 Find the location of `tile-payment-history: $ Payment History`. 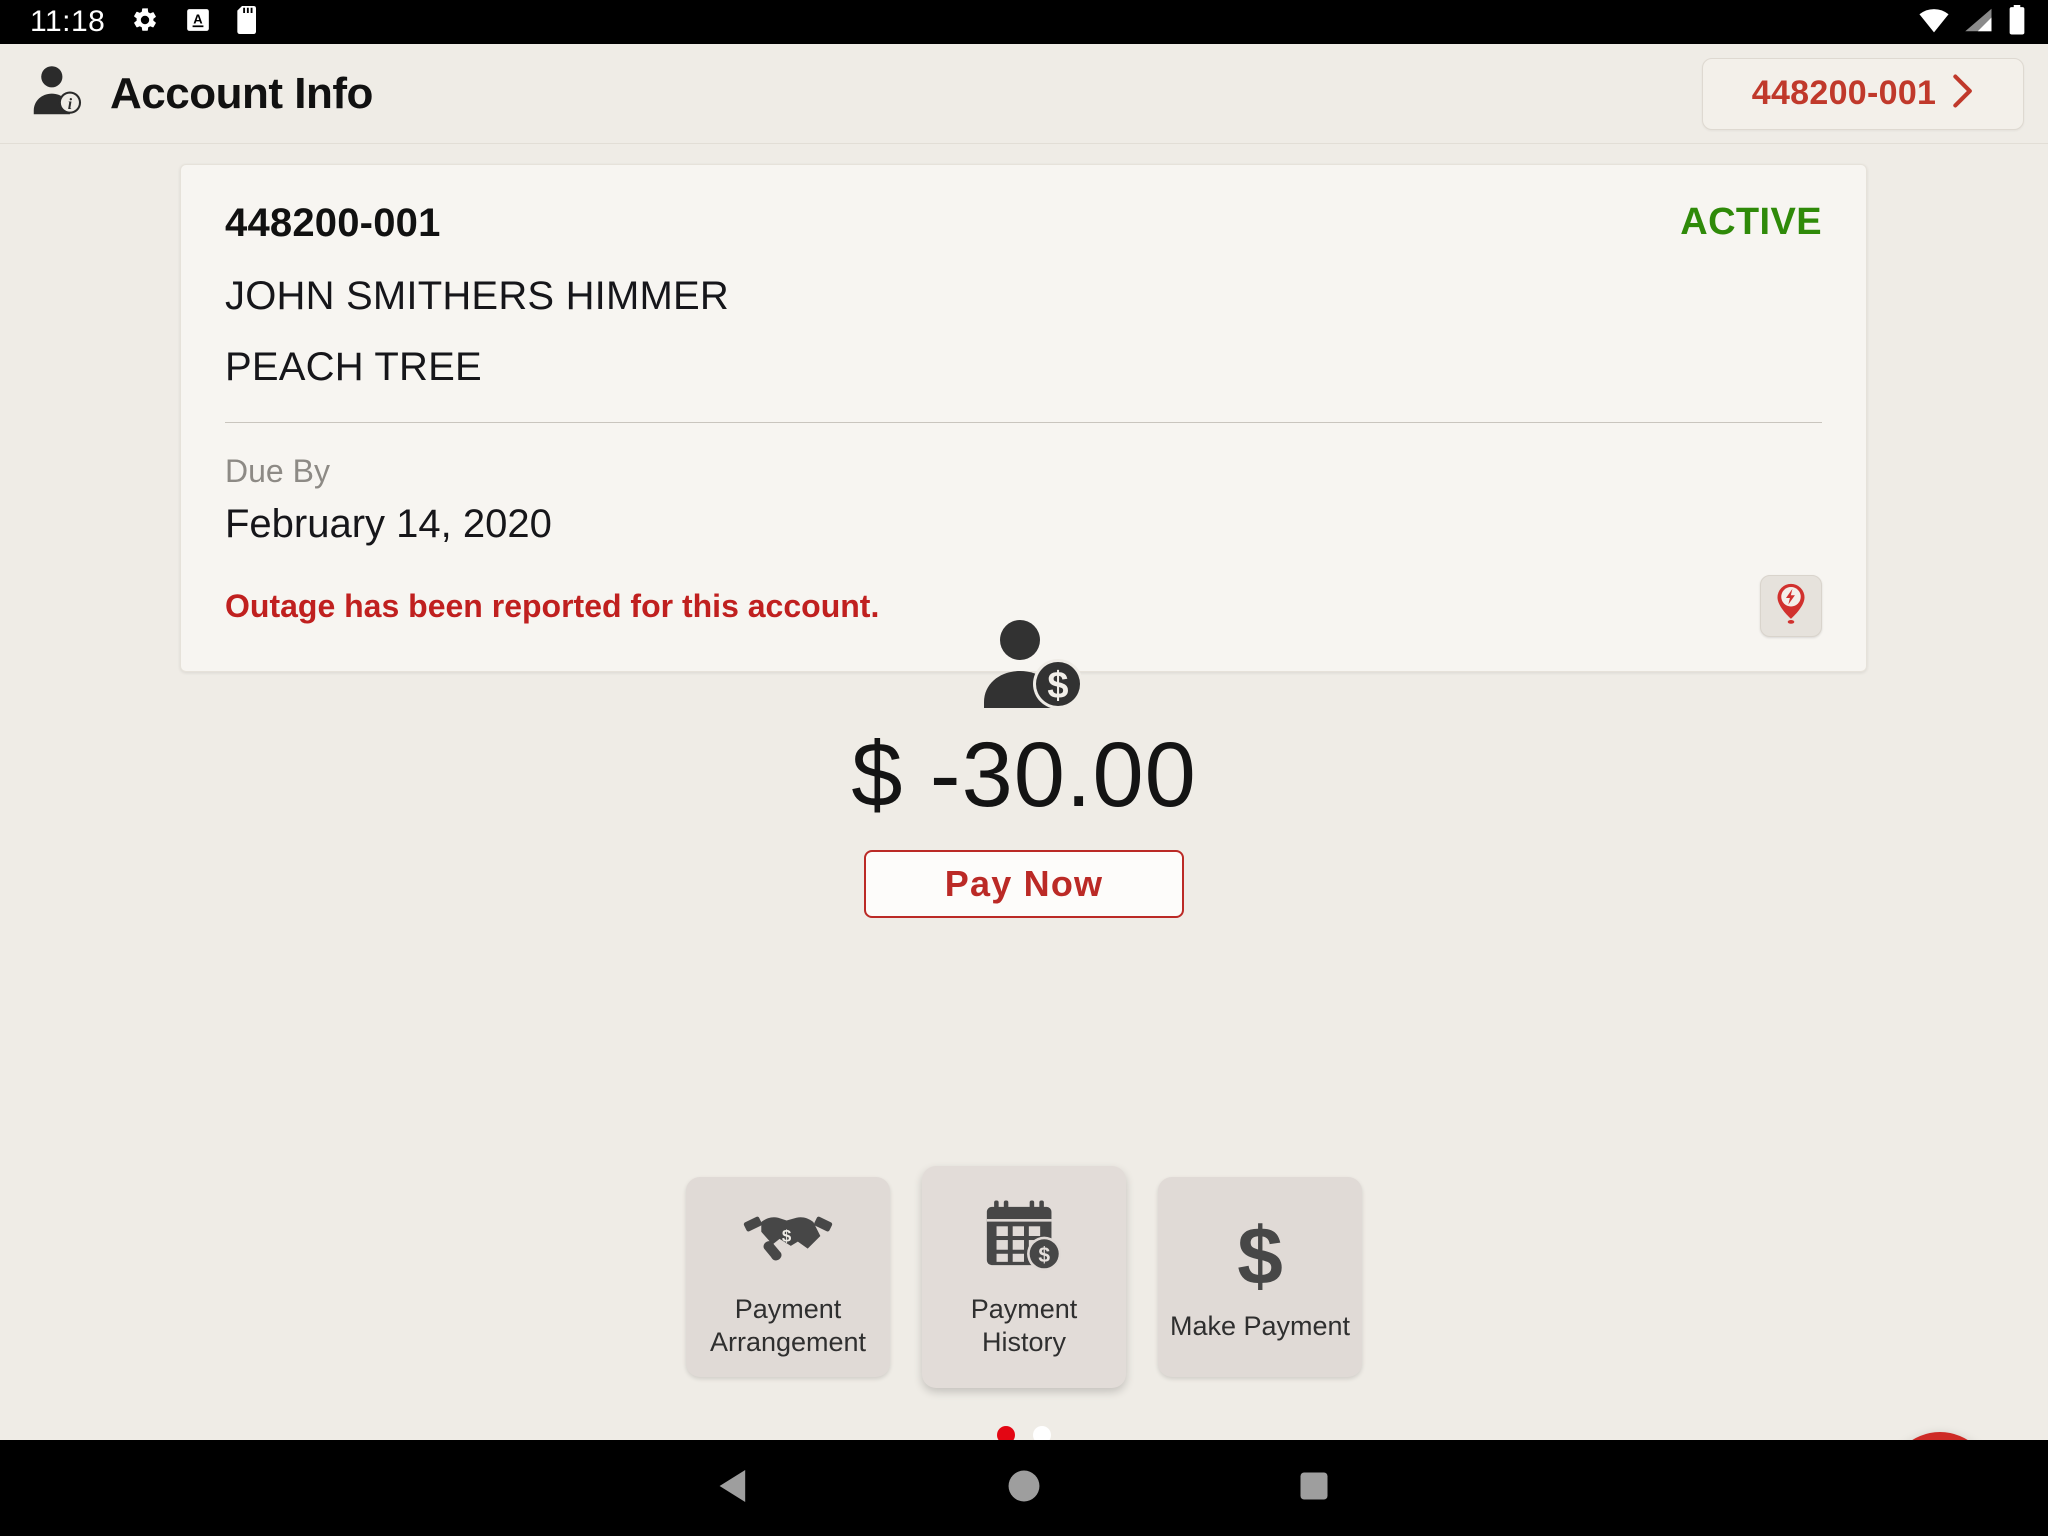

tile-payment-history: $ Payment History is located at coordinates (1024, 1277).